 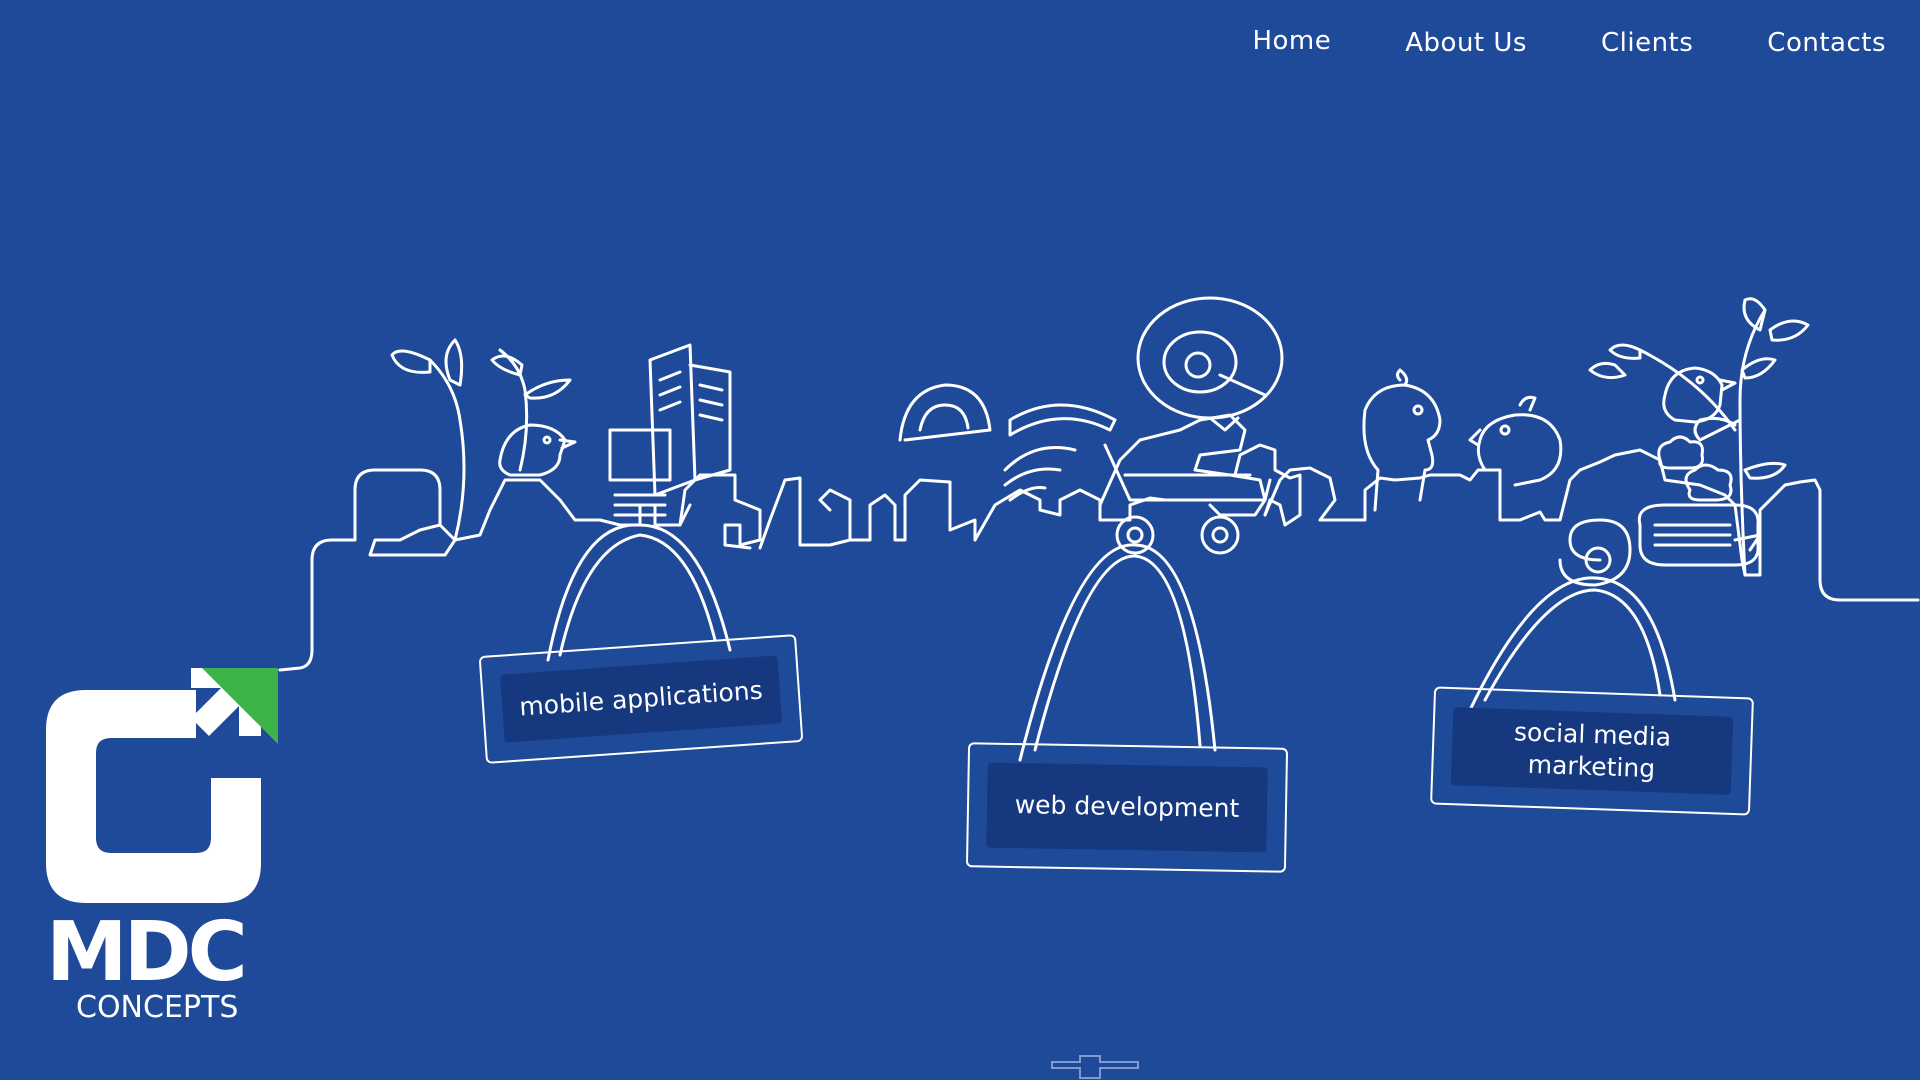 I want to click on social-media-marketing-sign: social media marketing, so click(x=1592, y=751).